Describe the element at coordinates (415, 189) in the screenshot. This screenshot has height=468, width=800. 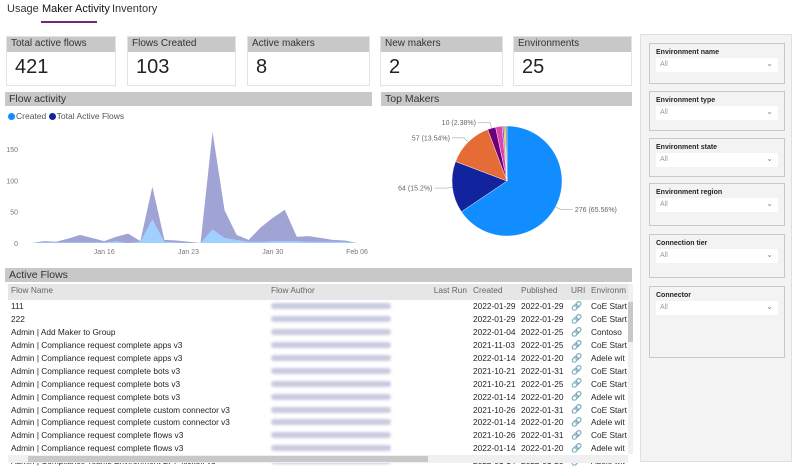
I see `pie-data-label: 64 (15.2%)` at that location.